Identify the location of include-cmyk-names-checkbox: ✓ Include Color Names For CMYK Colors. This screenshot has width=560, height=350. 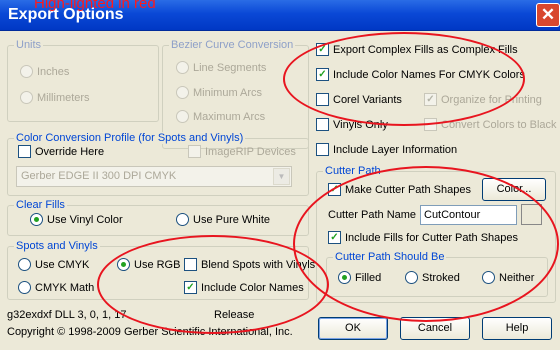
(420, 74).